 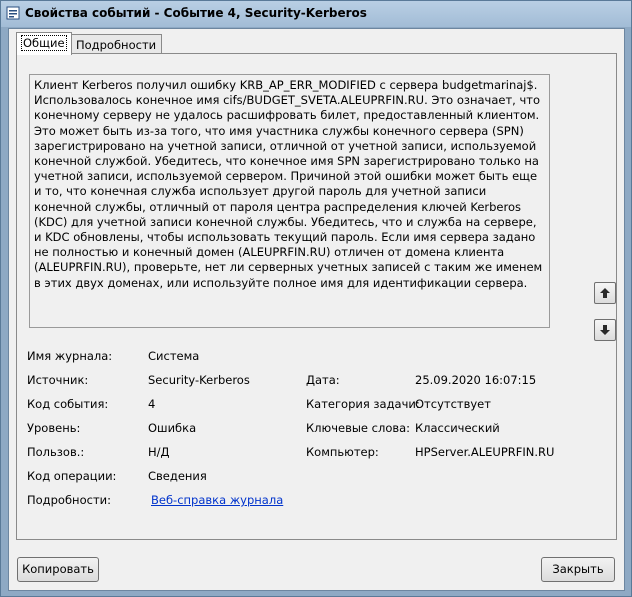 I want to click on close-button: Закрыть, so click(x=578, y=569).